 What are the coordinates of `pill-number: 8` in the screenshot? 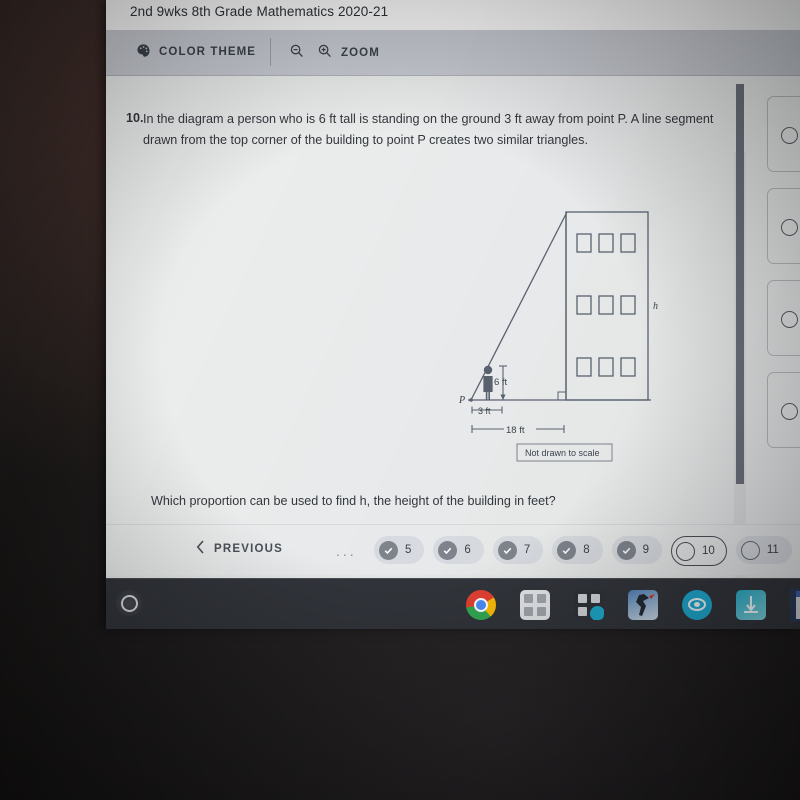 It's located at (586, 550).